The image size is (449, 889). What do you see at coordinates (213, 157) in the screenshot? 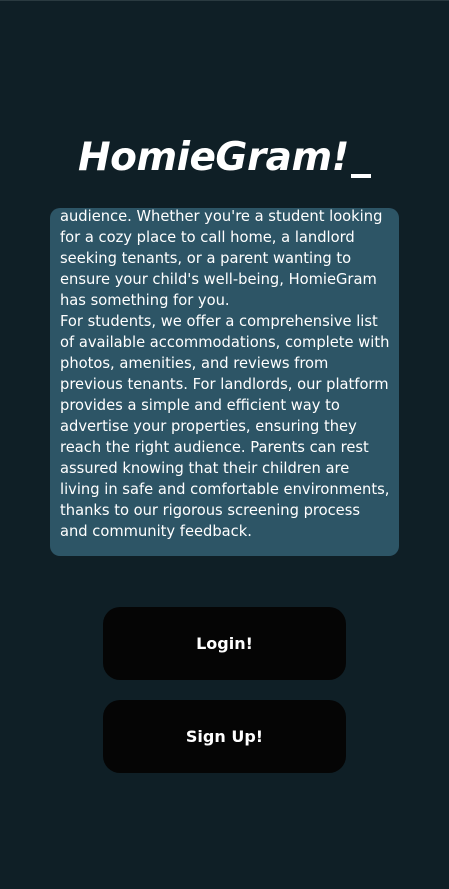
I see `app-title-text: HomieGram!` at bounding box center [213, 157].